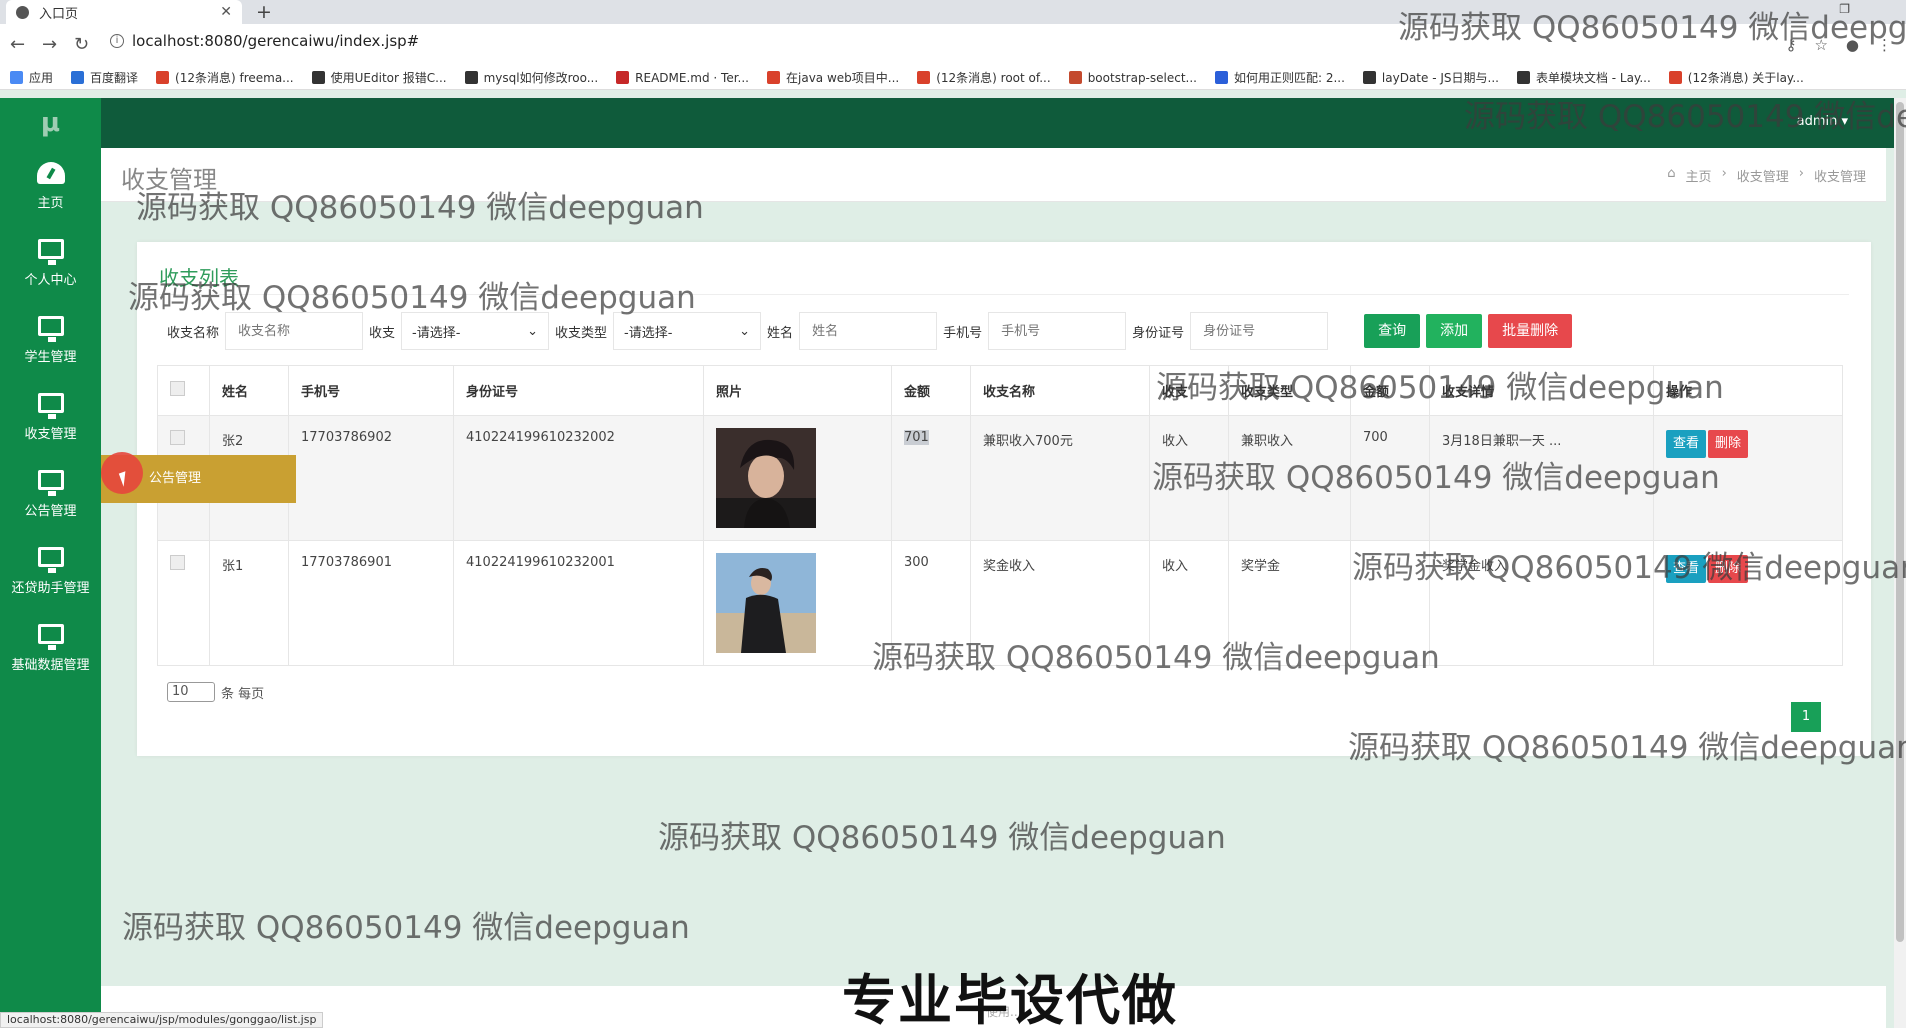 This screenshot has height=1028, width=1906. I want to click on chevron-down-icon: ⌄, so click(745, 331).